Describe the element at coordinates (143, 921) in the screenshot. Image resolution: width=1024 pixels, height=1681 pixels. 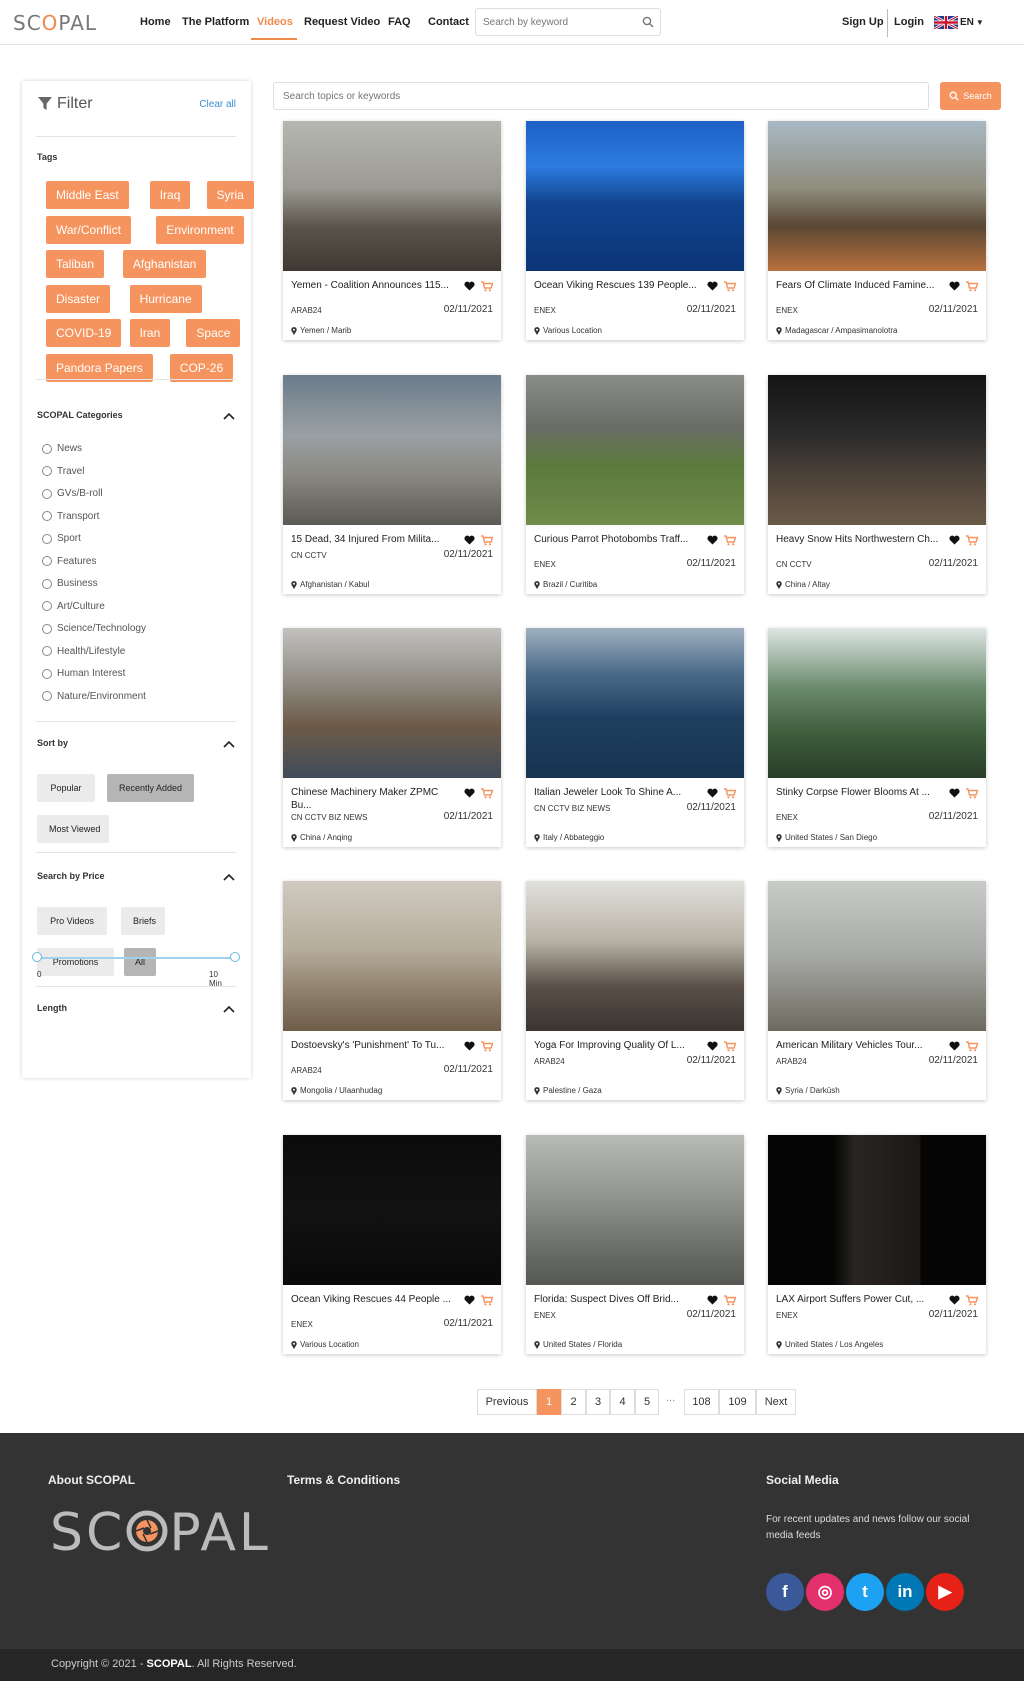
I see `price-briefs: Briefs` at that location.